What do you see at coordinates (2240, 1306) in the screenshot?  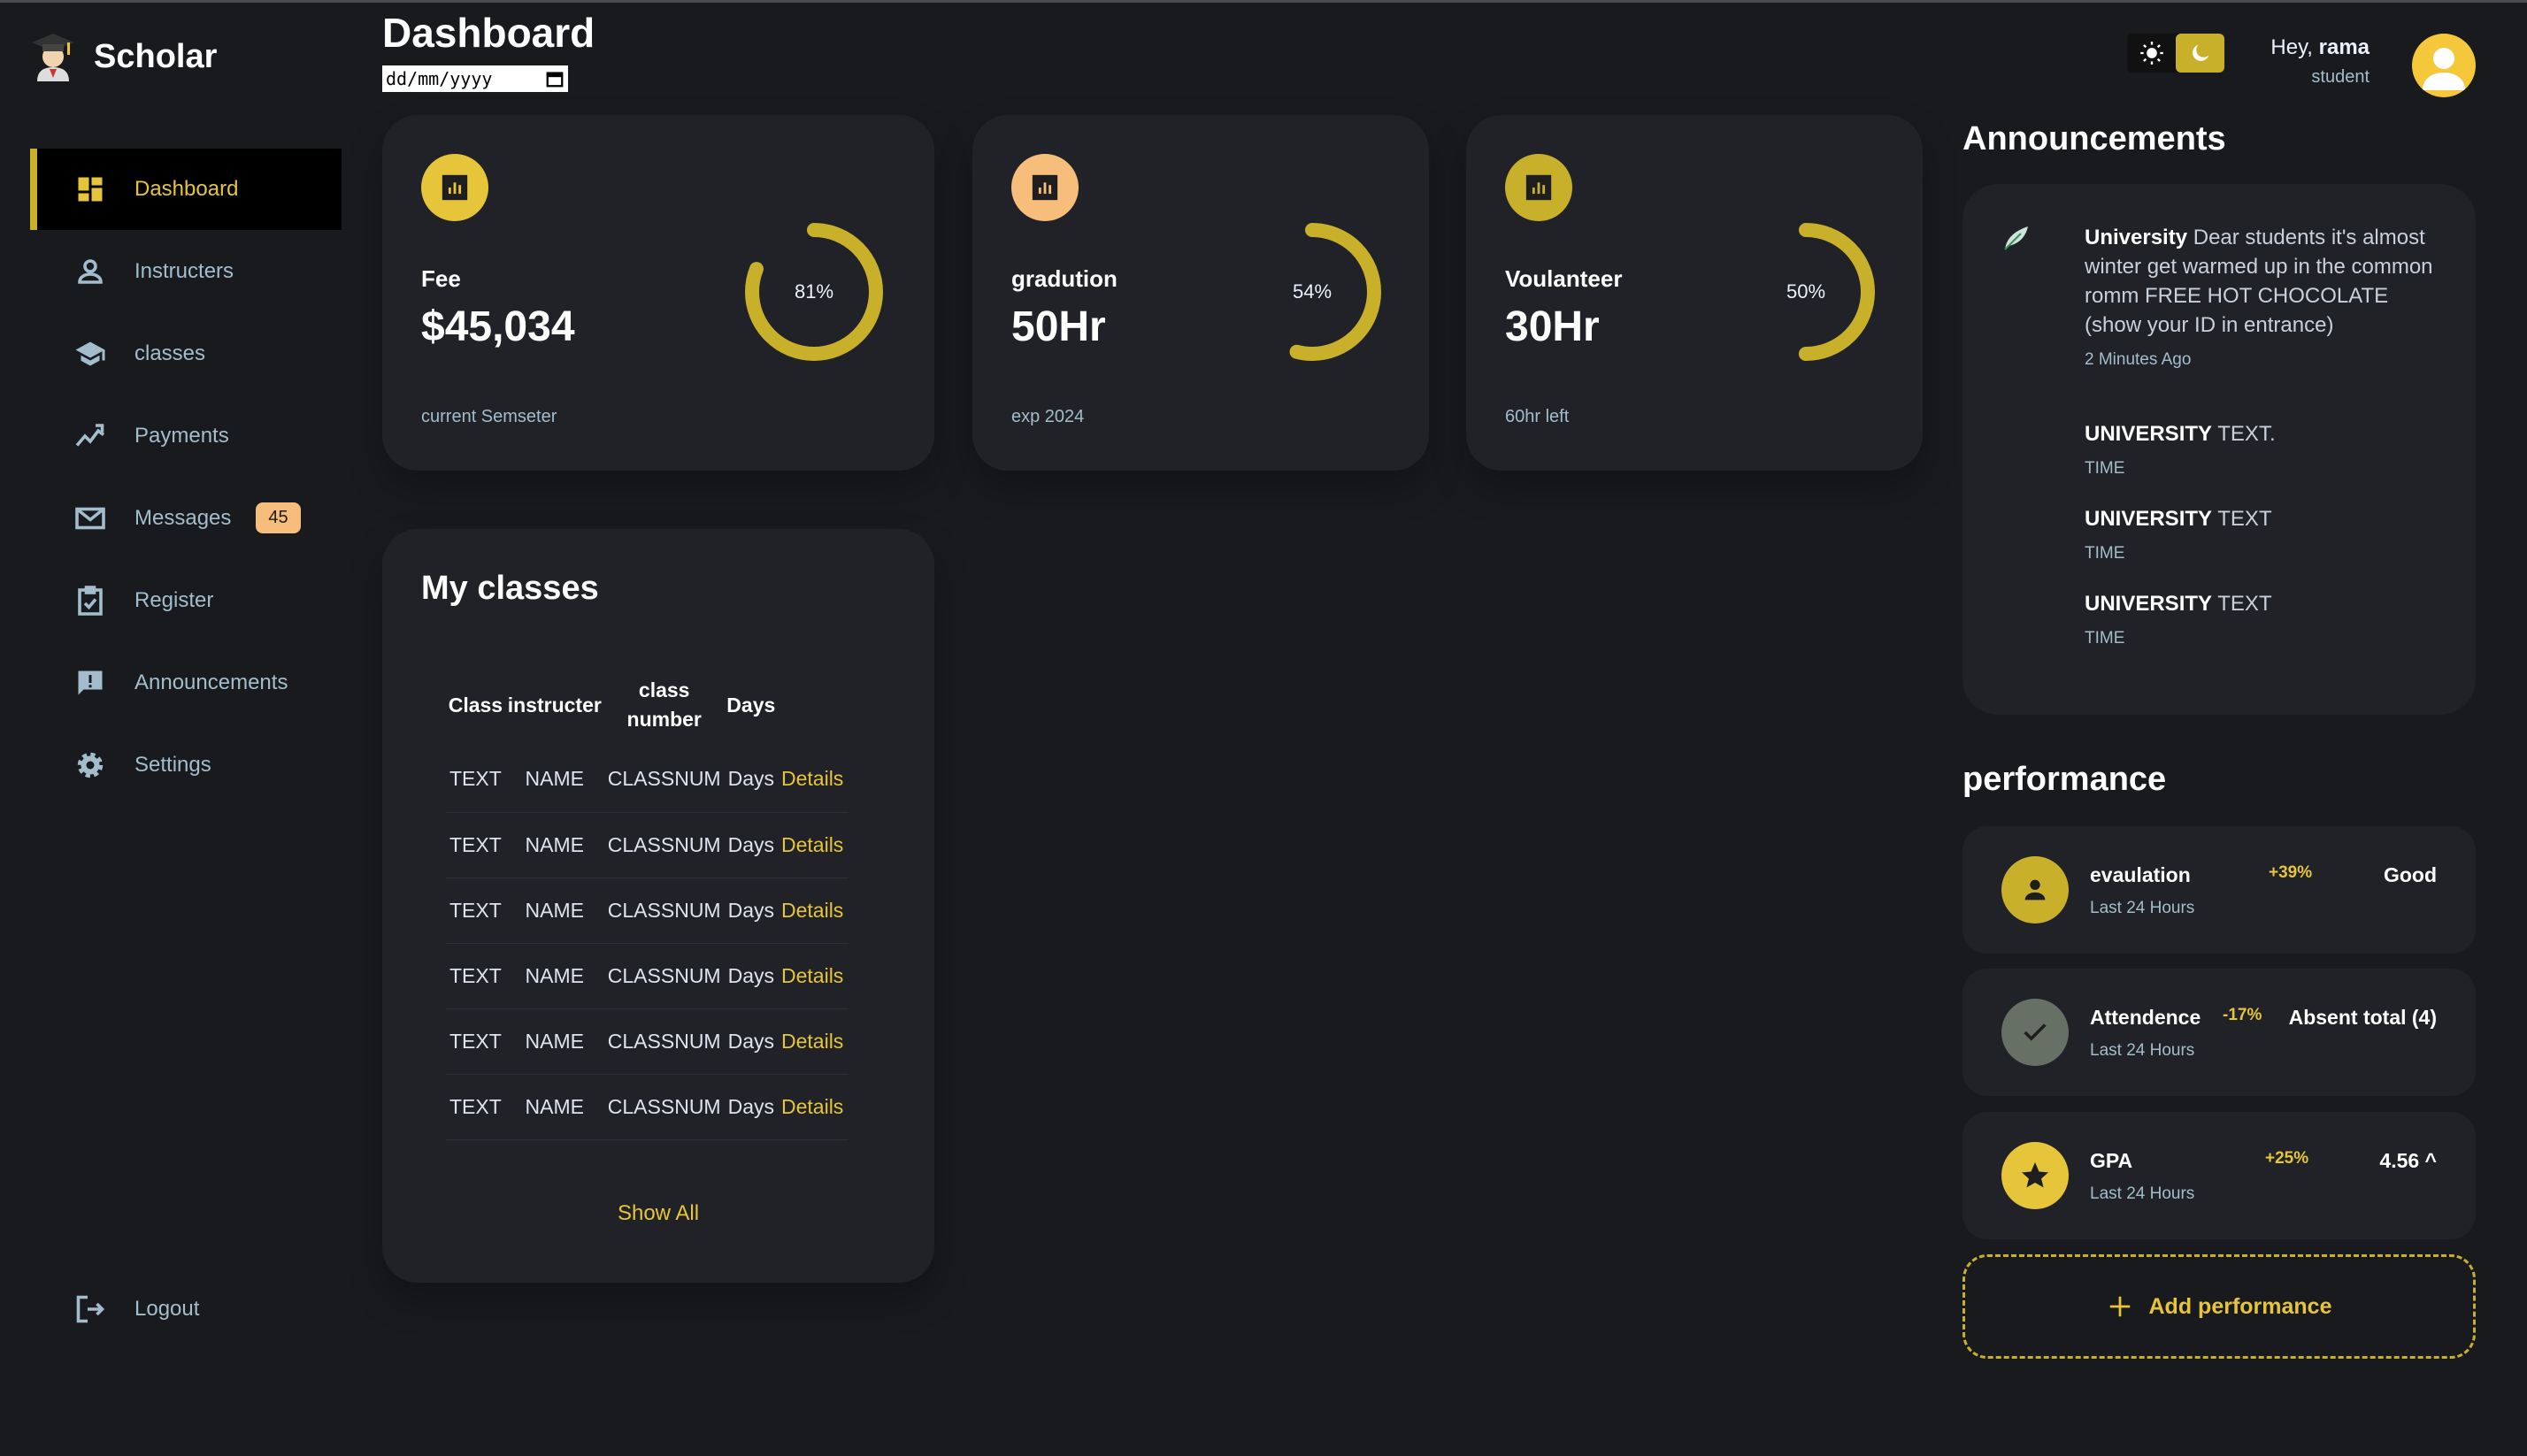 I see `add-performance-label: Add performance` at bounding box center [2240, 1306].